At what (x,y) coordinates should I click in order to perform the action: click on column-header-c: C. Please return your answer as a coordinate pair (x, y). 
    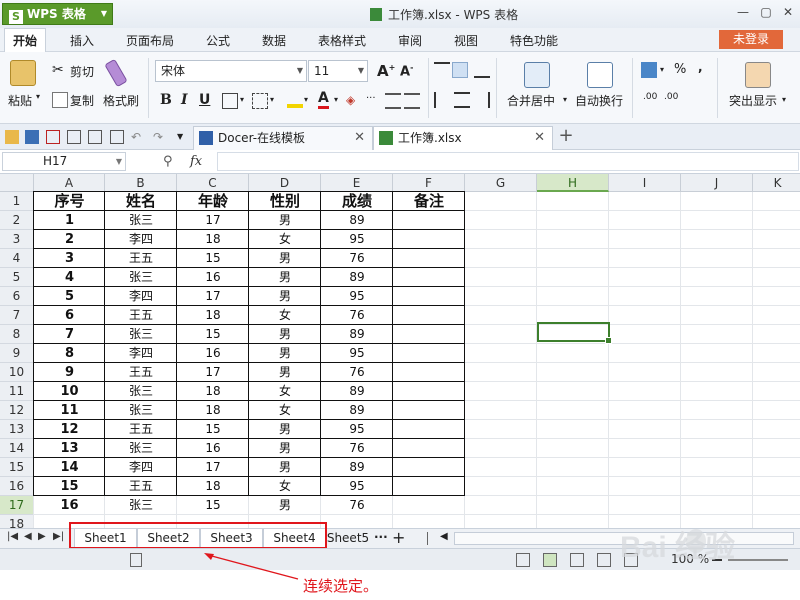
    Looking at the image, I should click on (213, 183).